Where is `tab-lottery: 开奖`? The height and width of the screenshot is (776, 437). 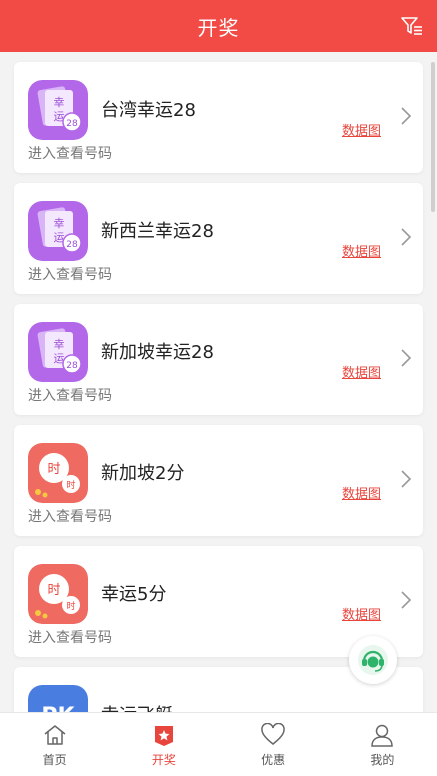 tab-lottery: 开奖 is located at coordinates (163, 744).